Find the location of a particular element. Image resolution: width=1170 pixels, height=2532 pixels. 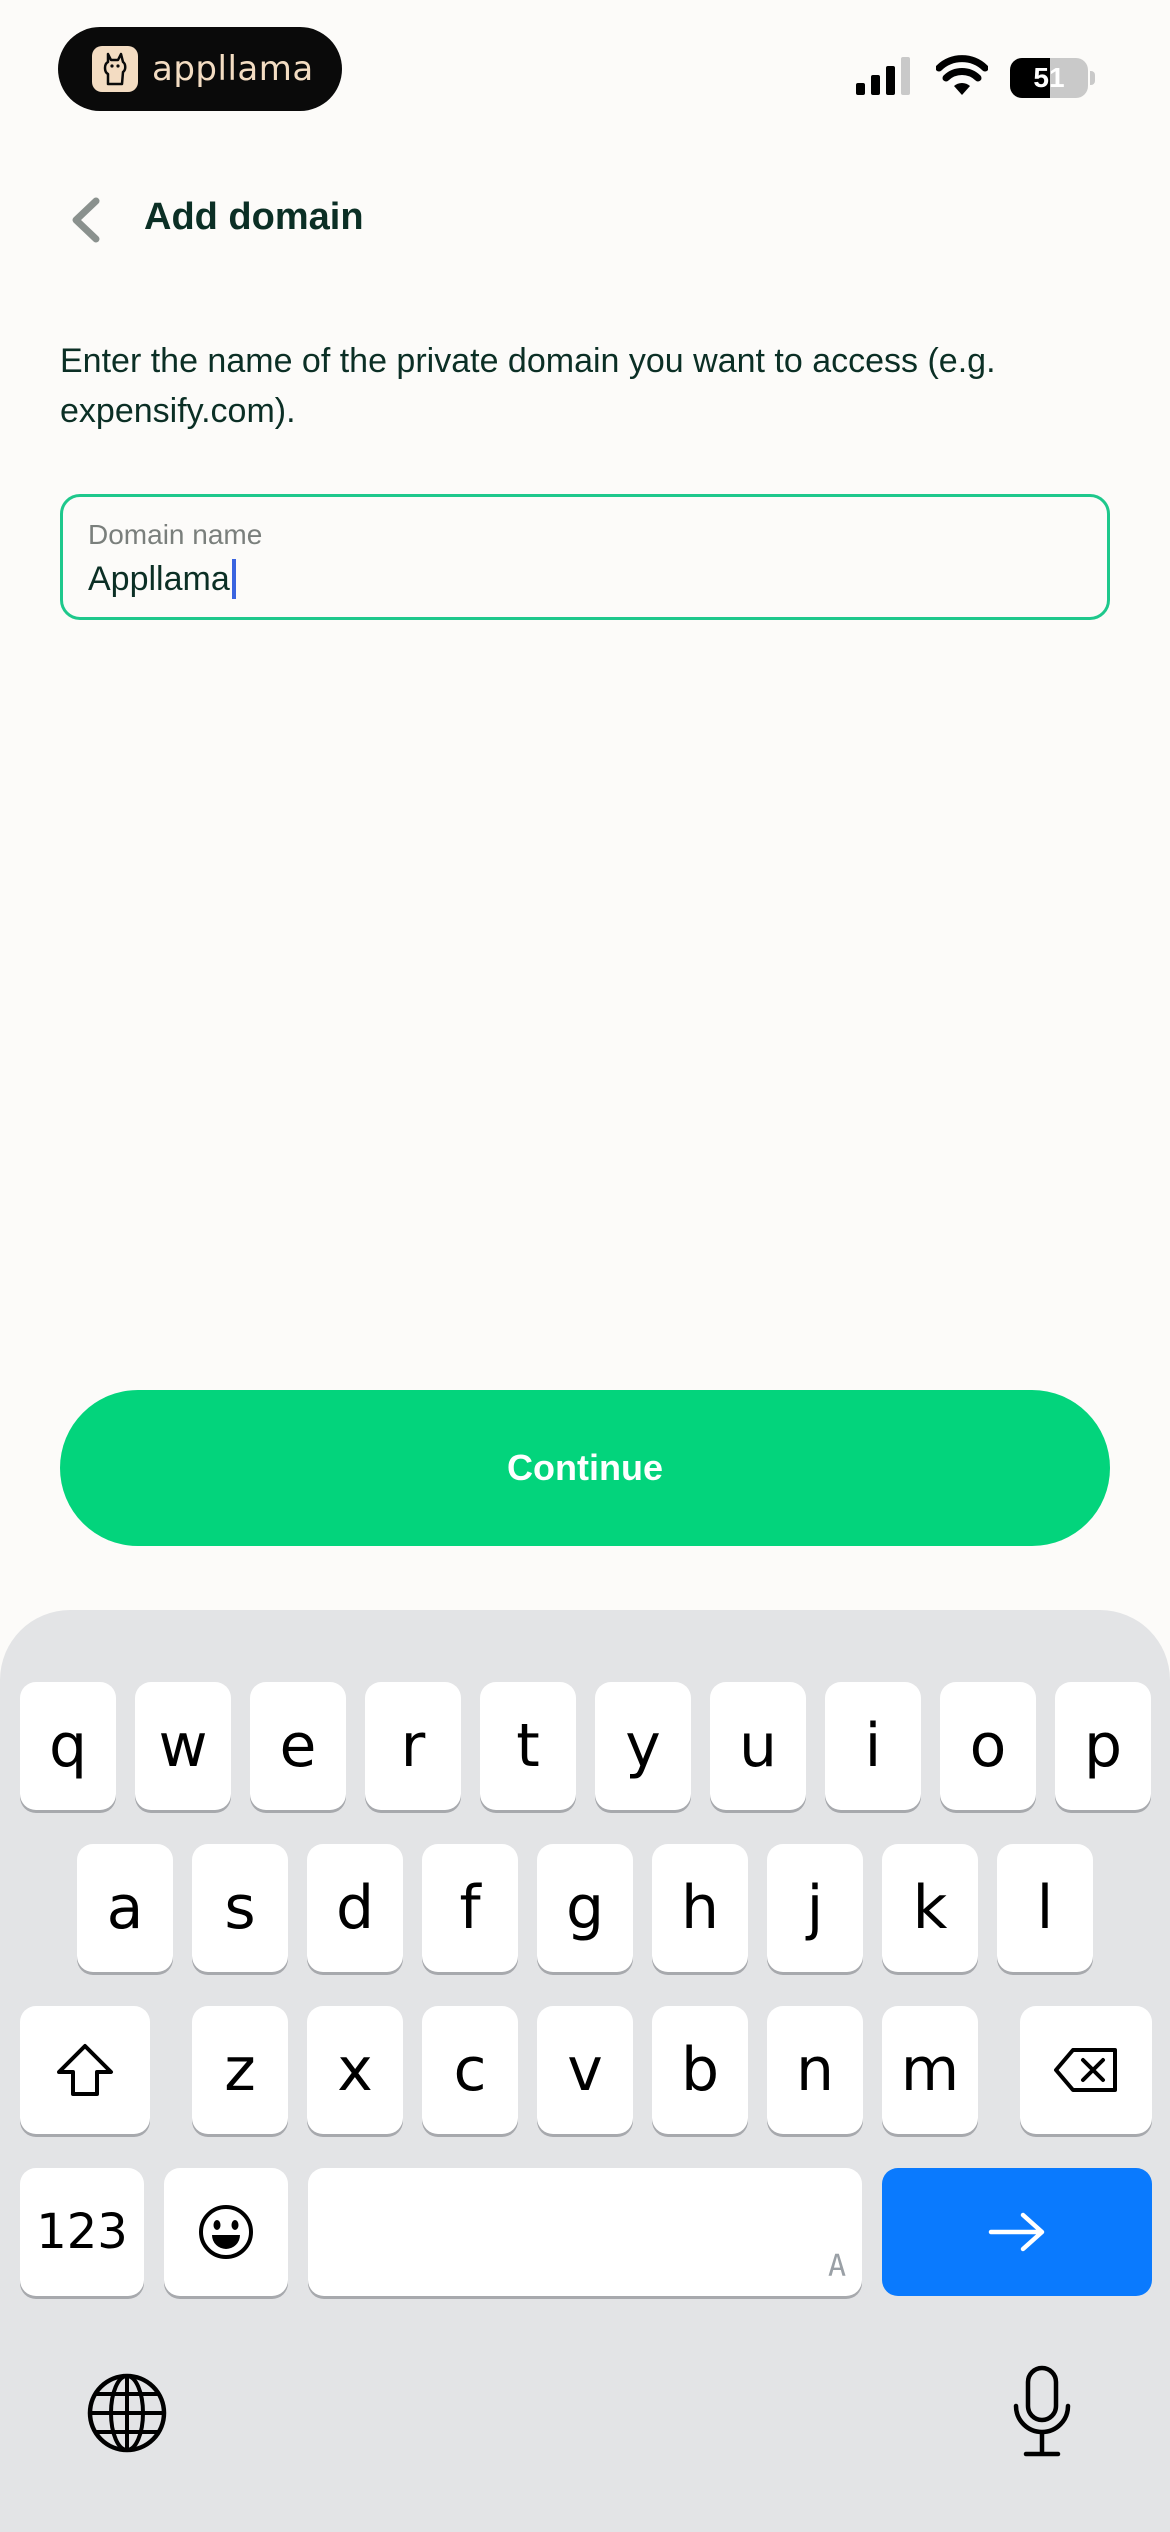

brand-pill: appllama is located at coordinates (200, 69).